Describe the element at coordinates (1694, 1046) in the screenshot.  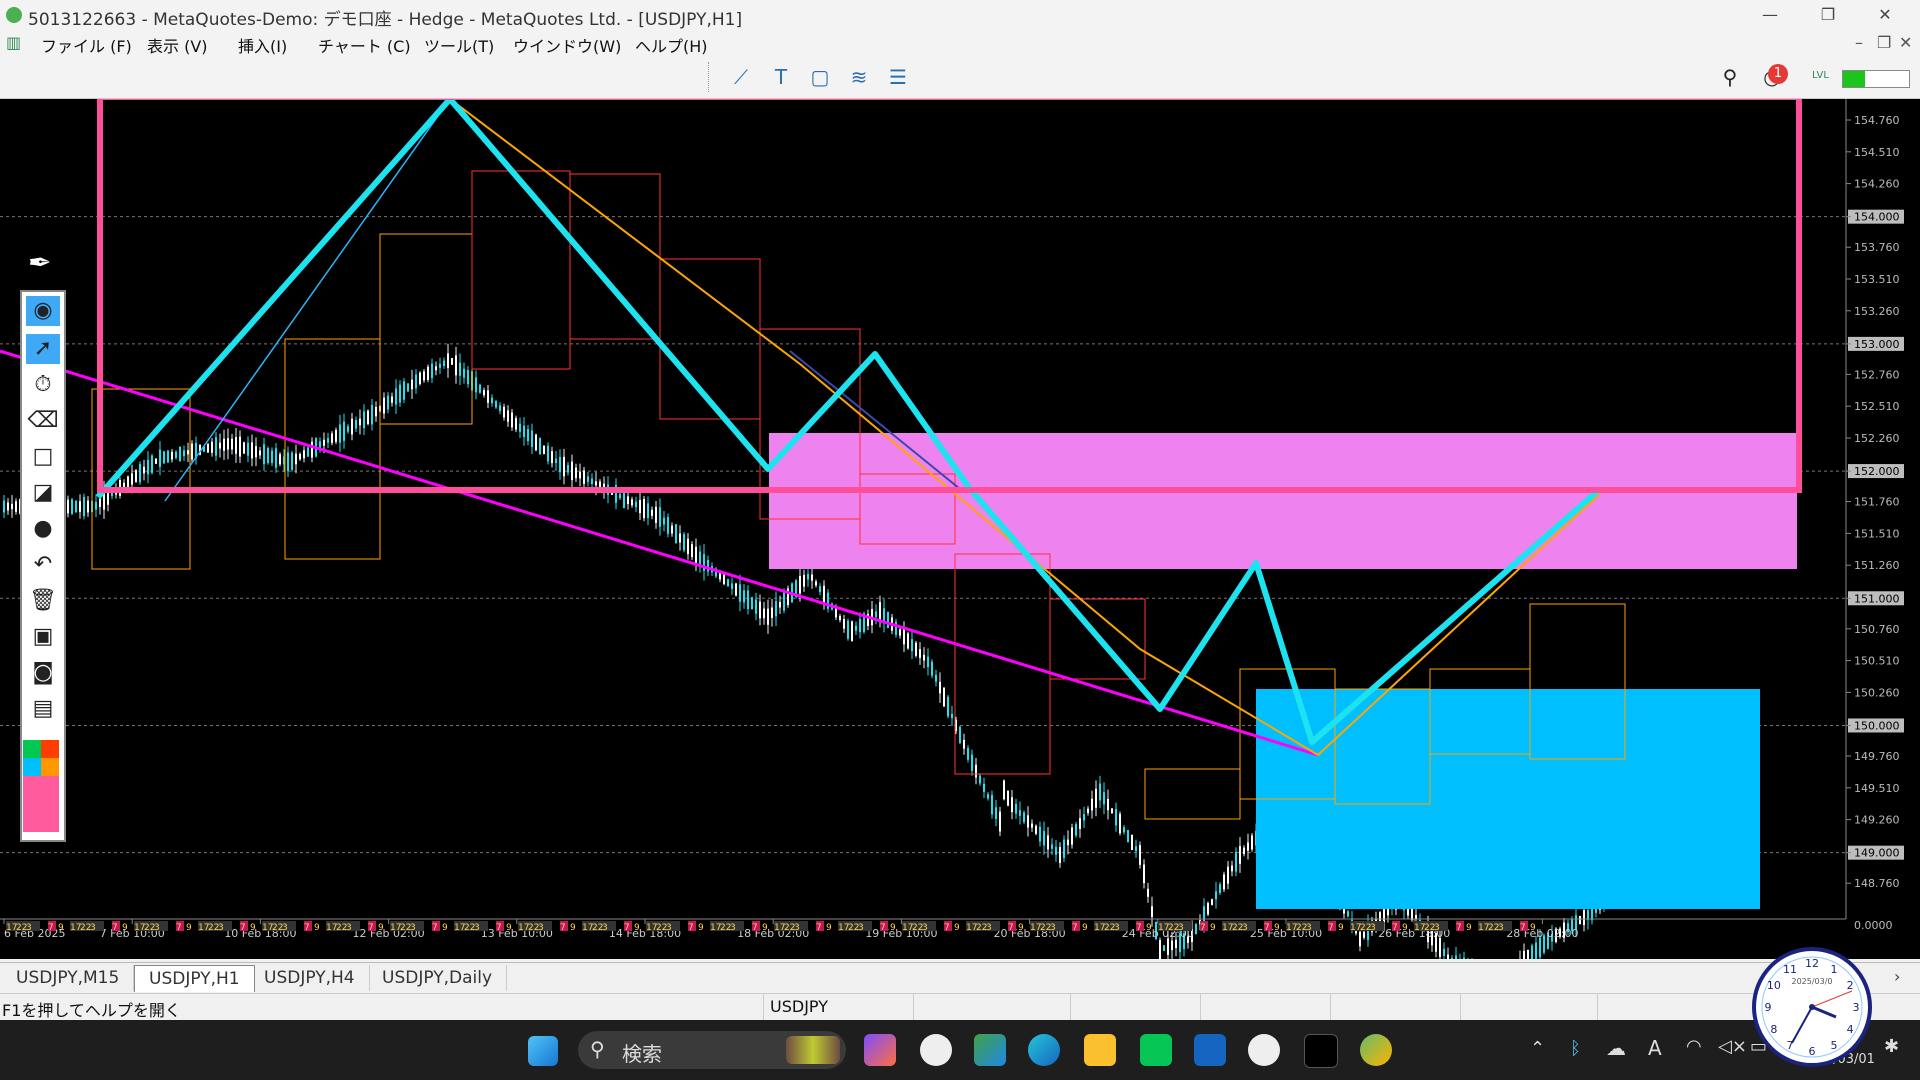
I see `wifi-icon: ◠` at that location.